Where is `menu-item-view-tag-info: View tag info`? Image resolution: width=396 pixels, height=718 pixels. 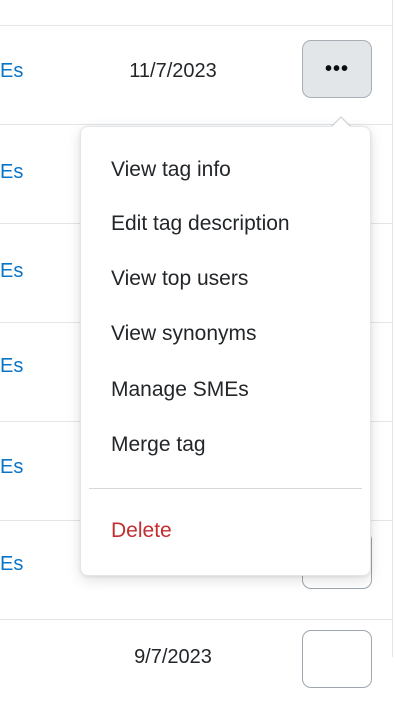
menu-item-view-tag-info: View tag info is located at coordinates (171, 170).